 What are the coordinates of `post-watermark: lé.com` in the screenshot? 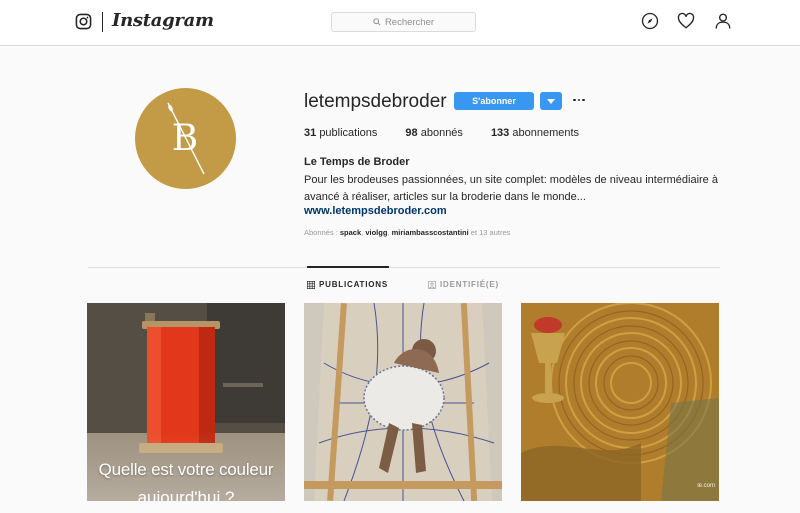 It's located at (706, 486).